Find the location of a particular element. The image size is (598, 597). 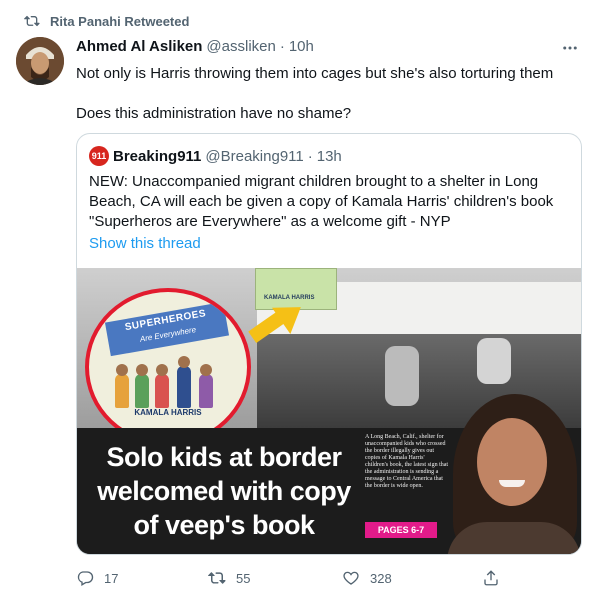

quote-author-name: Breaking911 is located at coordinates (157, 156).